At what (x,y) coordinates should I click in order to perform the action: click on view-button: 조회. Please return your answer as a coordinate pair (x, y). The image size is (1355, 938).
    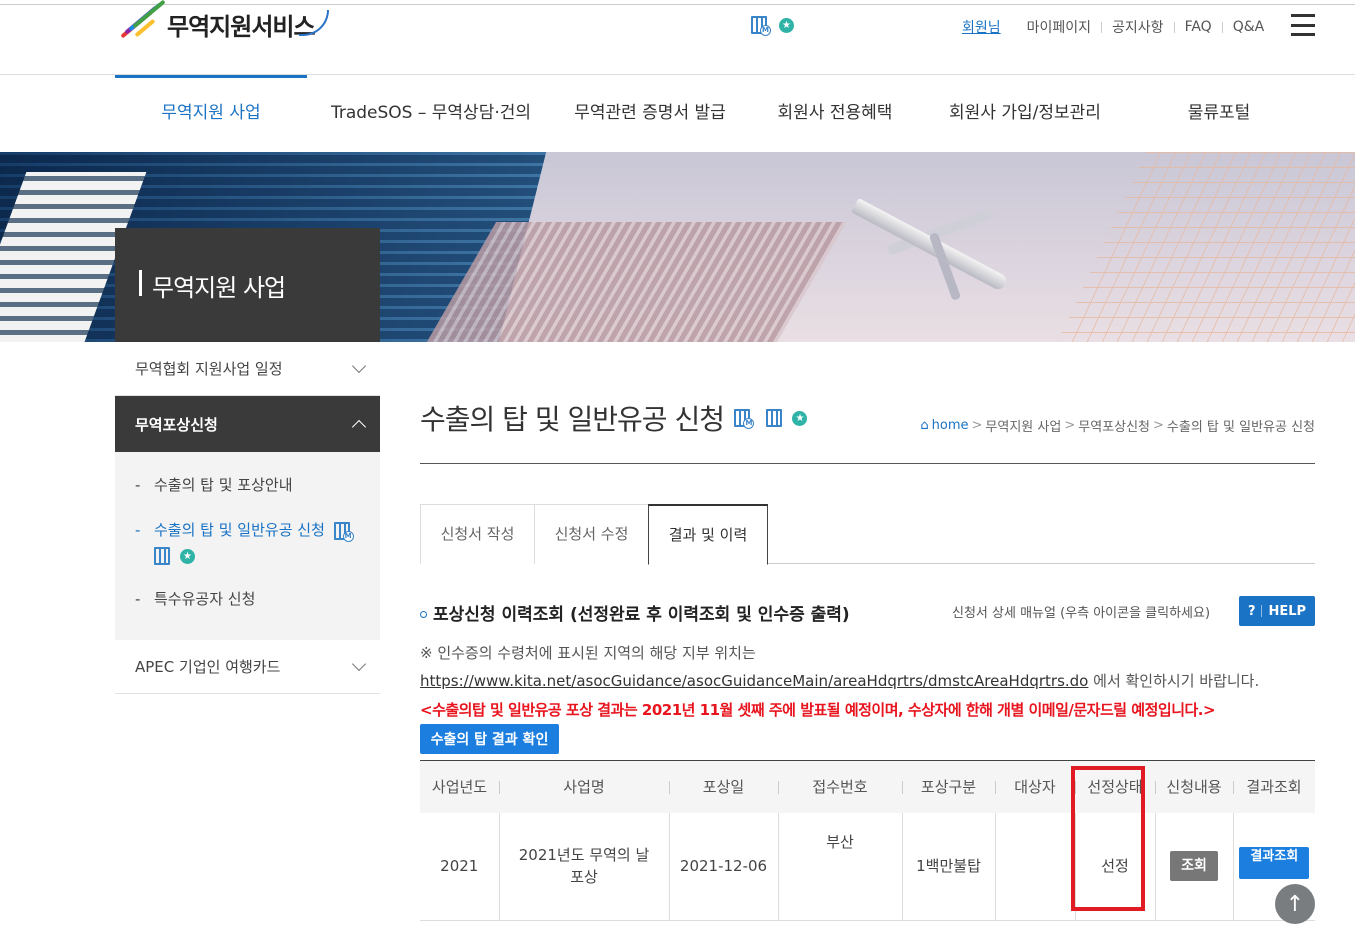
    Looking at the image, I should click on (1194, 866).